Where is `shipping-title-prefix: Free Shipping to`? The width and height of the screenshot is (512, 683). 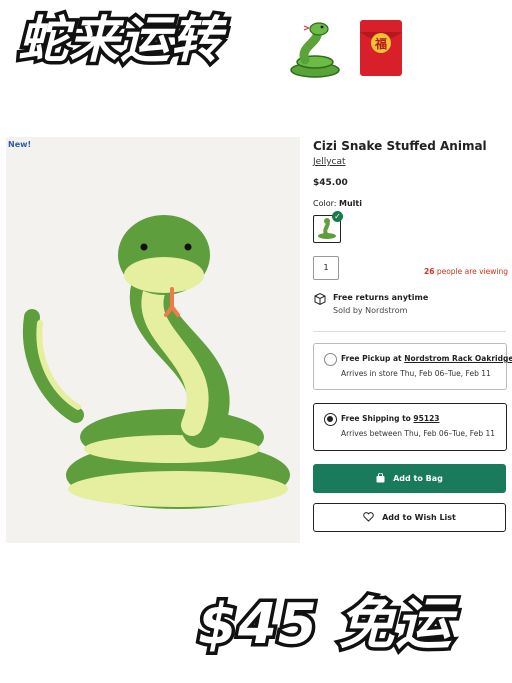 shipping-title-prefix: Free Shipping to is located at coordinates (377, 418).